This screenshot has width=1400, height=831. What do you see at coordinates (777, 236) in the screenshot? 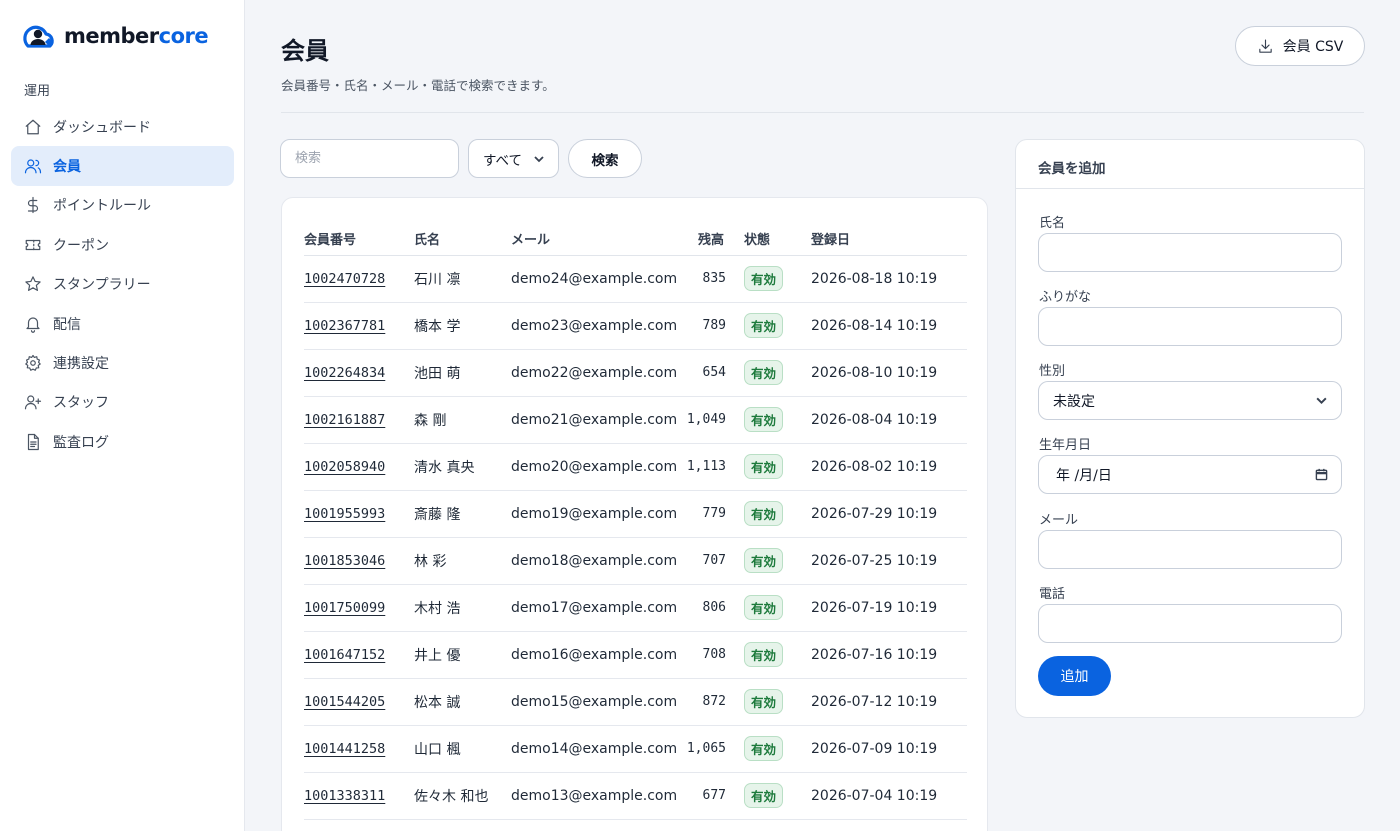
I see `column-header-status: 状態` at bounding box center [777, 236].